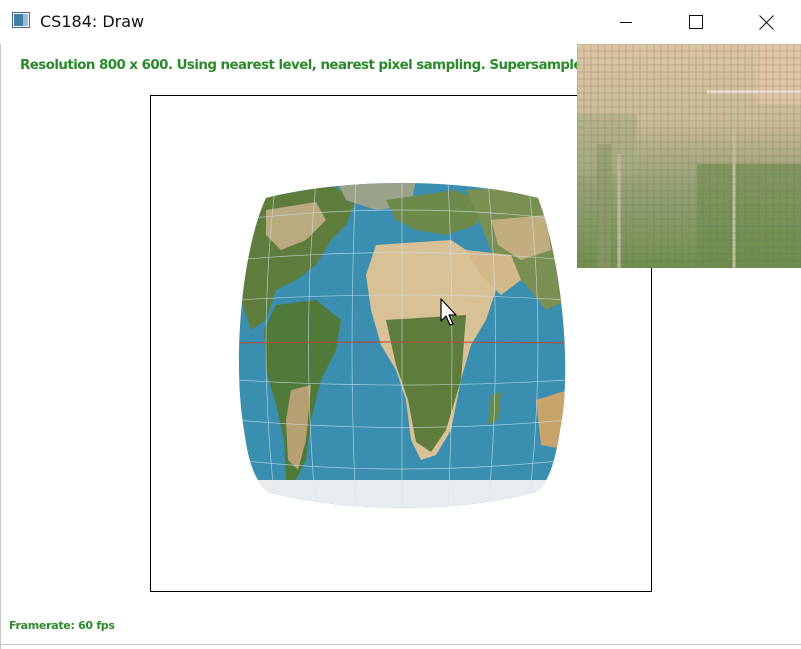 The height and width of the screenshot is (649, 801). I want to click on close-button, so click(766, 22).